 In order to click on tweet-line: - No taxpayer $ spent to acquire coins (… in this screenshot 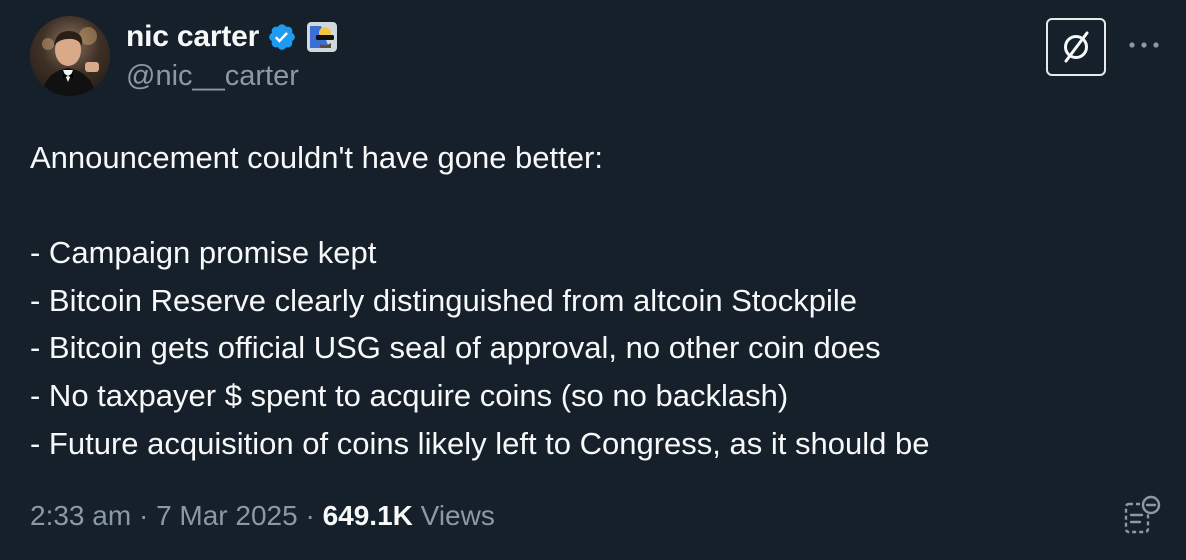, I will do `click(409, 395)`.